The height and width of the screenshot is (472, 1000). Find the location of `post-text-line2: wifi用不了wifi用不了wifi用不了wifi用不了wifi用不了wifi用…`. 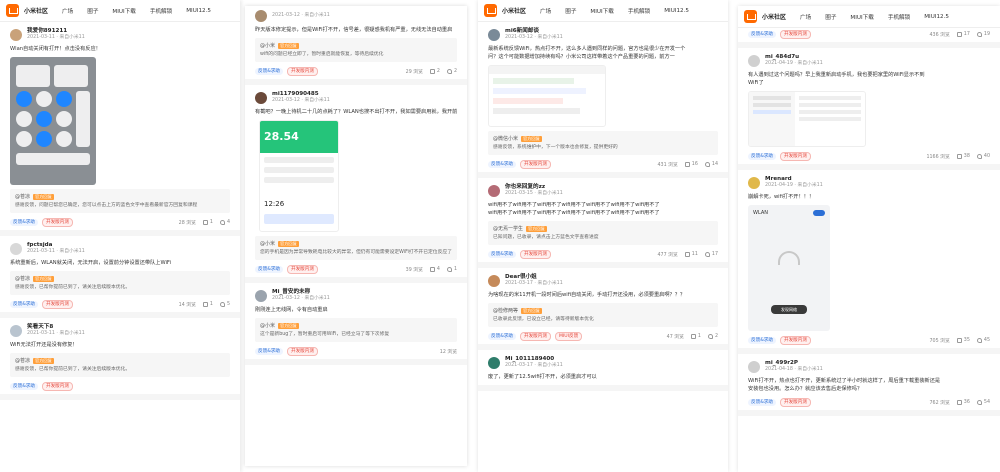

post-text-line2: wifi用不了wifi用不了wifi用不了wifi用不了wifi用不了wifi用… is located at coordinates (603, 213).